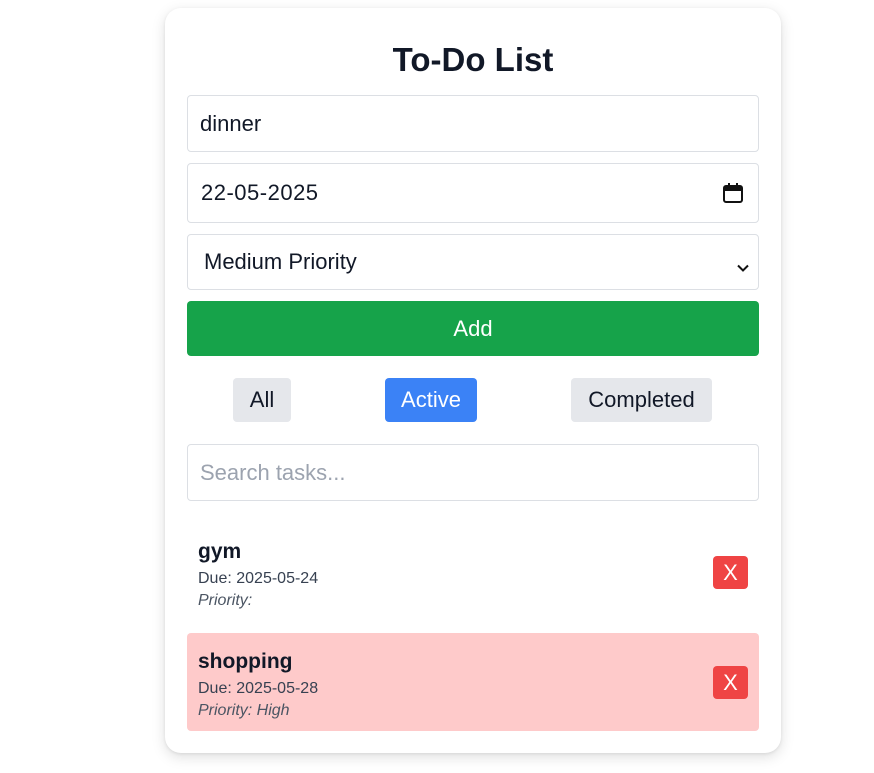  I want to click on due-date-value: 22-05-2025, so click(260, 192).